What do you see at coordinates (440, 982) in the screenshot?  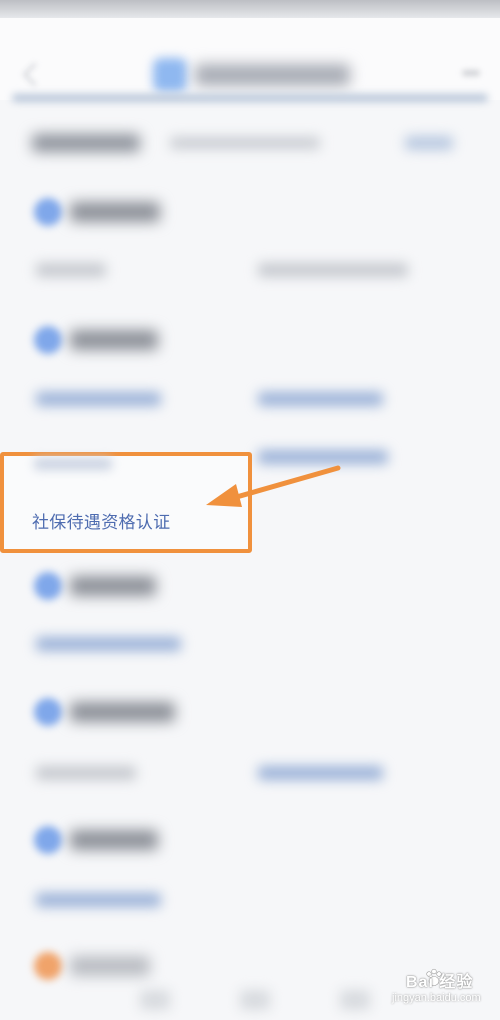 I see `watermark-brand: Bai 经验` at bounding box center [440, 982].